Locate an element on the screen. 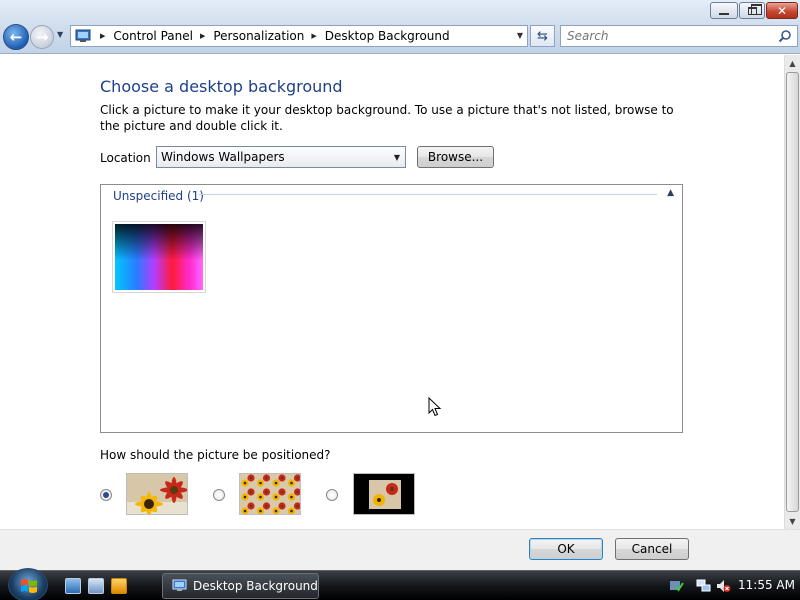 The width and height of the screenshot is (800, 600). back-button: ← is located at coordinates (16, 37).